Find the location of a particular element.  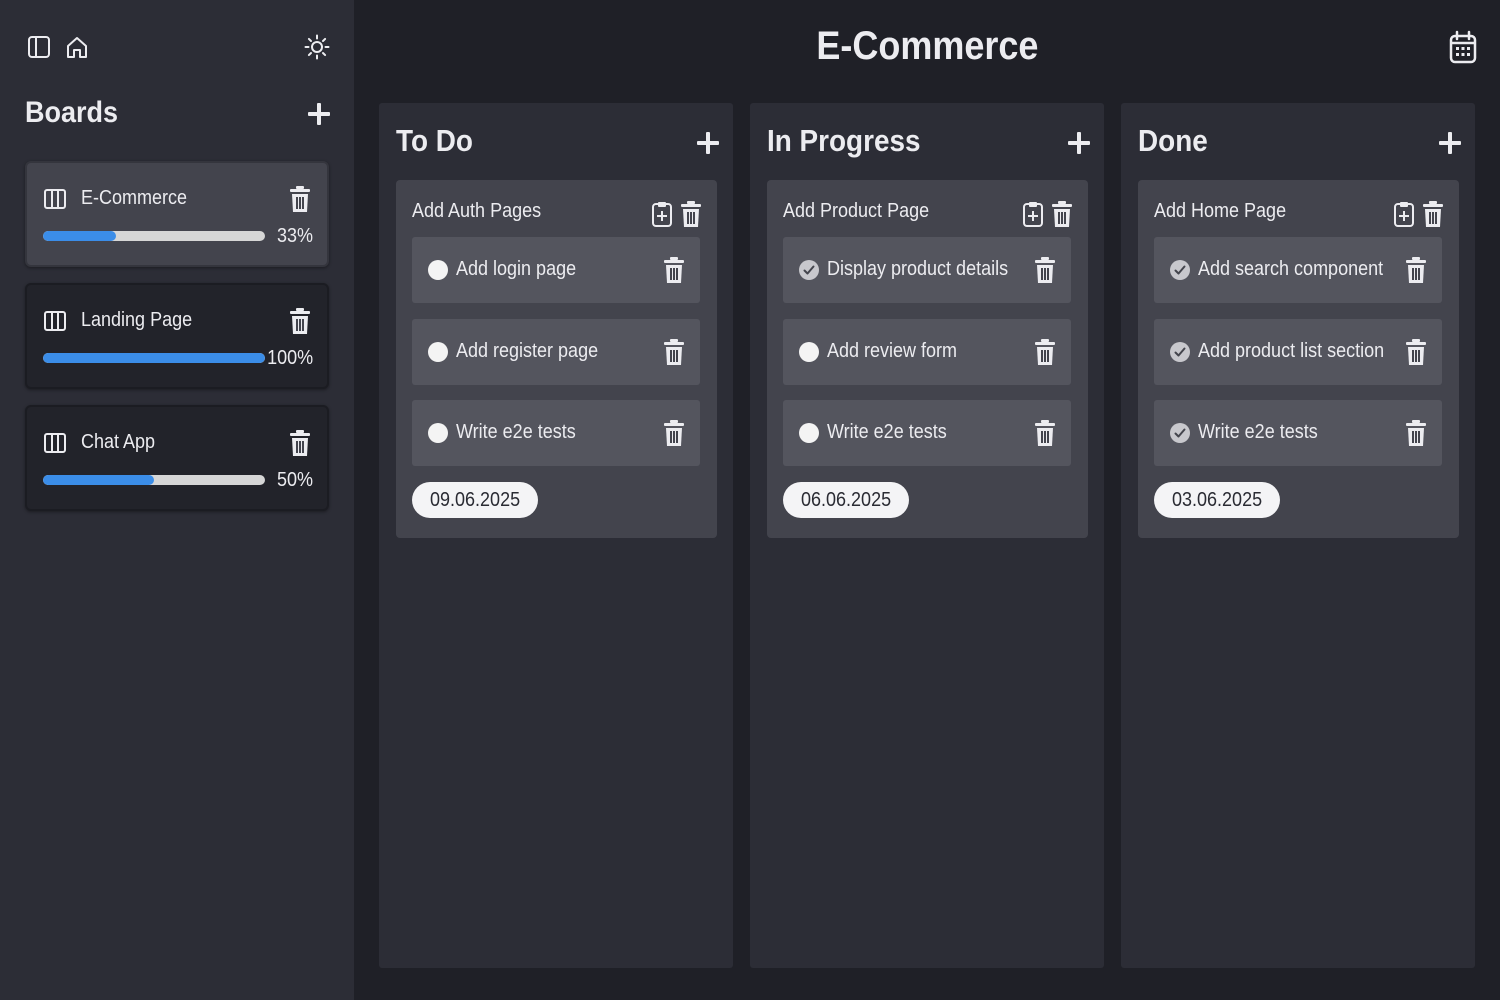

due-date-text: 09.06.2025 is located at coordinates (475, 500).